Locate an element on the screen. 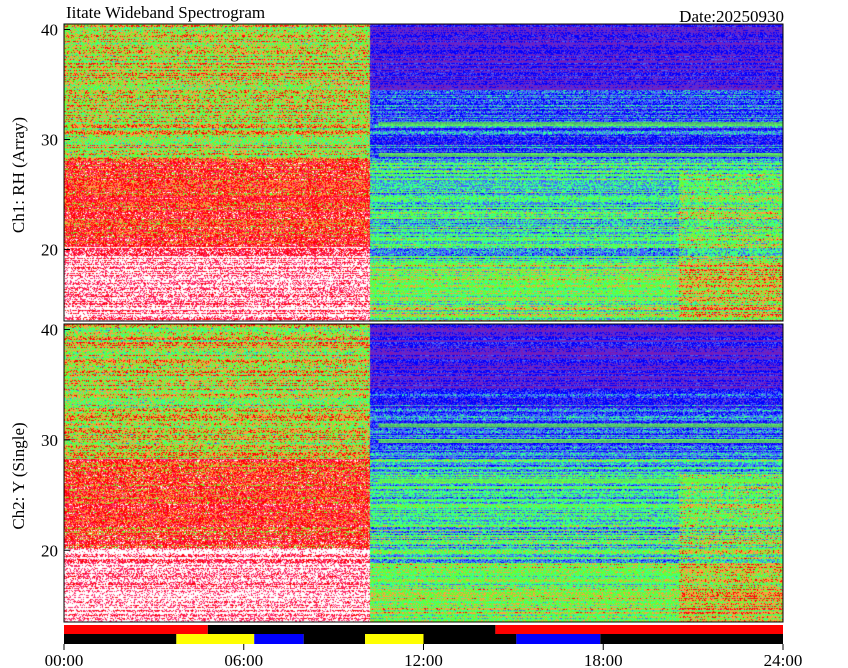 This screenshot has width=848, height=668. xtick-label-4: 24:00 is located at coordinates (783, 659).